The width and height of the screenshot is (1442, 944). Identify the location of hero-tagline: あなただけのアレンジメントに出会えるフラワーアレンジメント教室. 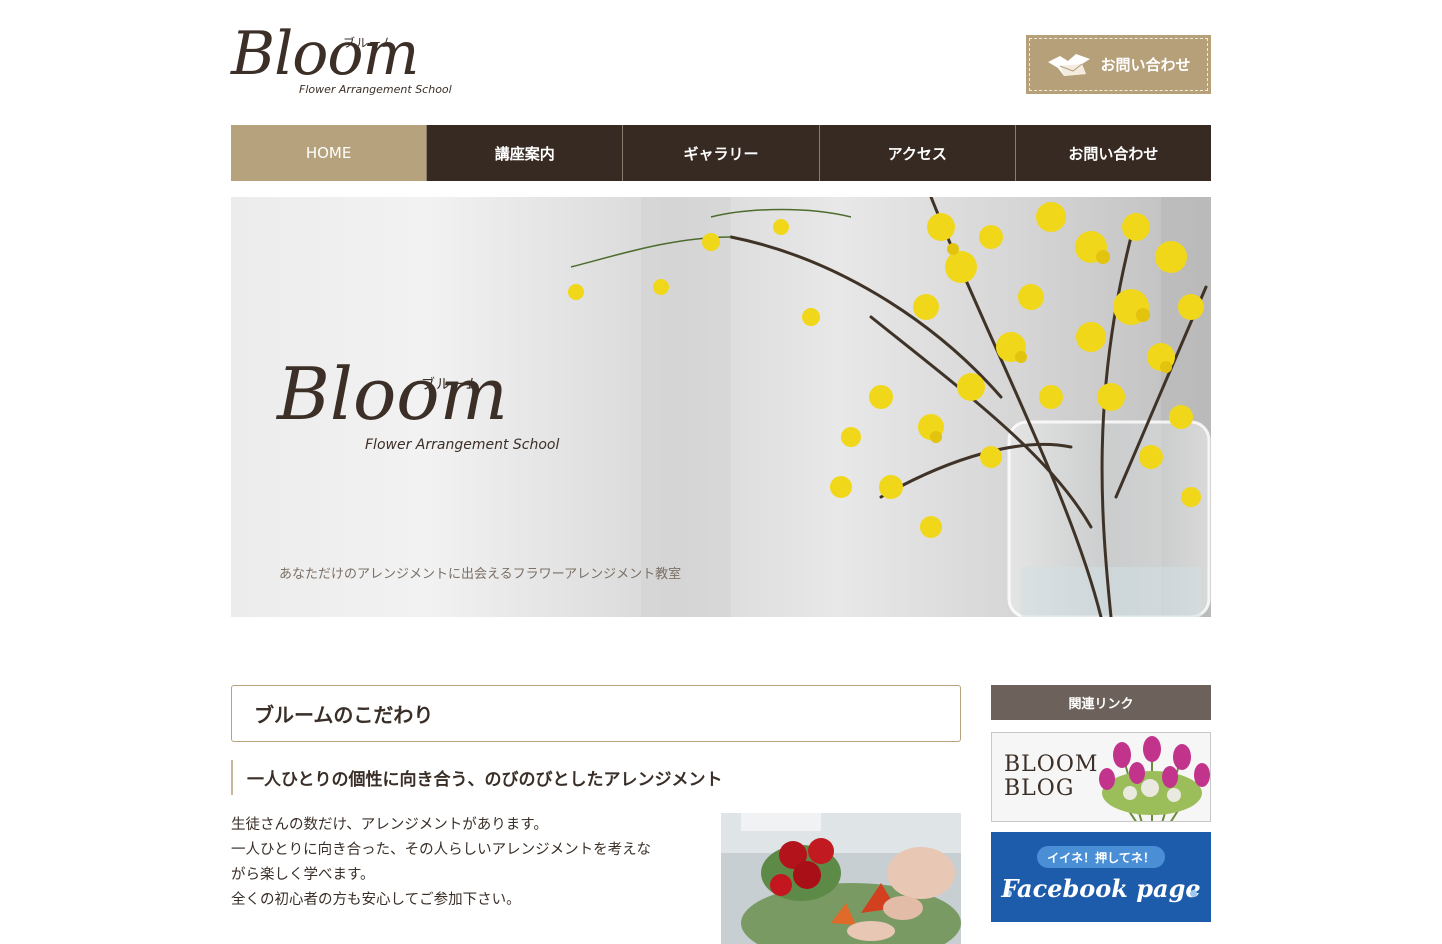
(480, 574).